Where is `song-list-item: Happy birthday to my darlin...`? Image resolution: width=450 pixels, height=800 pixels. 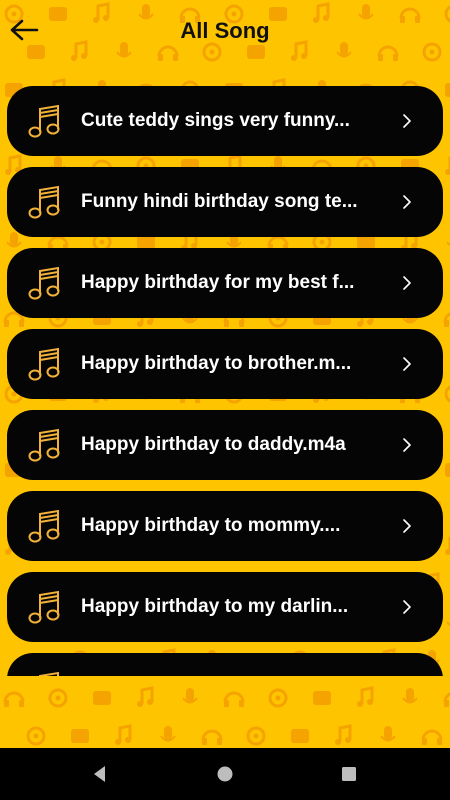 song-list-item: Happy birthday to my darlin... is located at coordinates (225, 607).